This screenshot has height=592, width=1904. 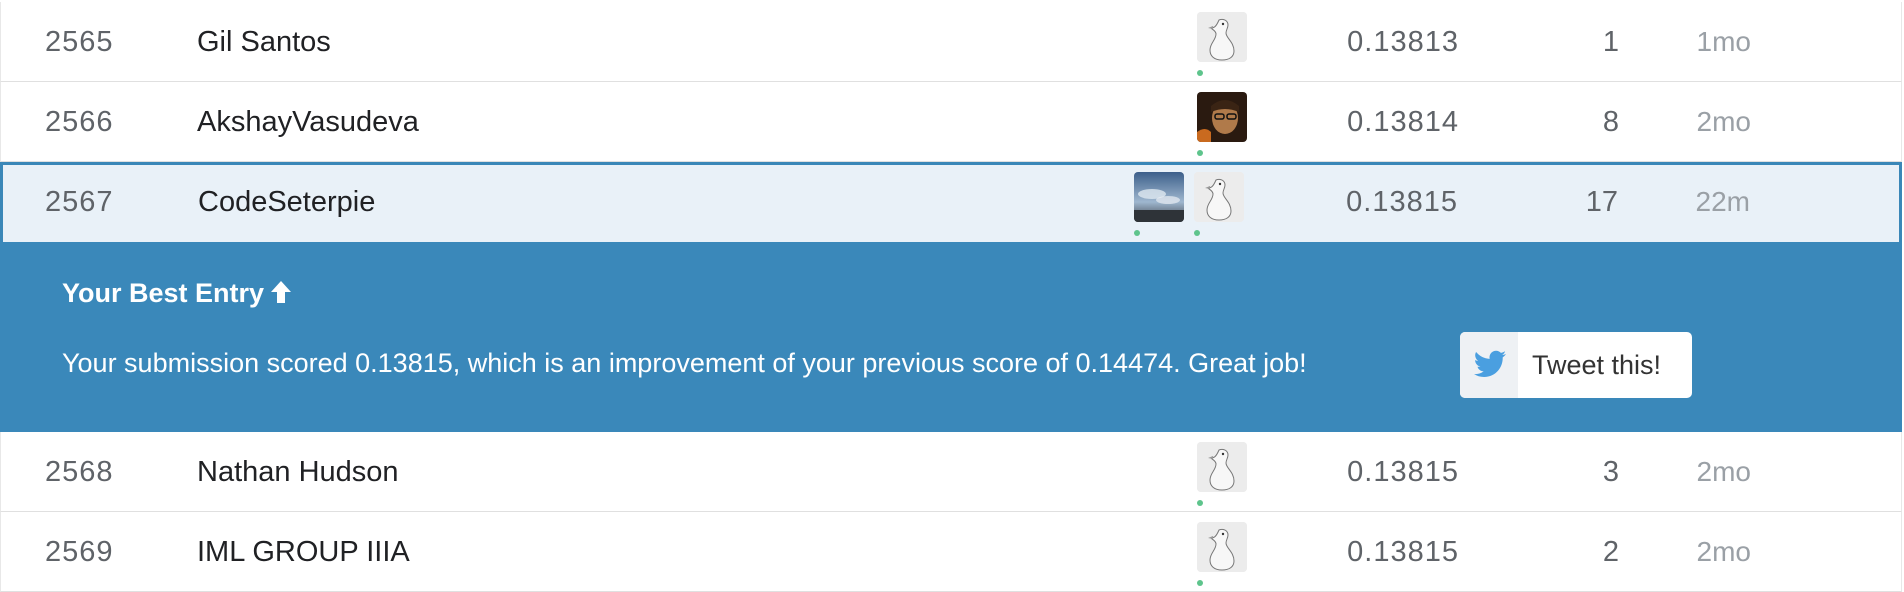 I want to click on banner-title: Your Best Entry, so click(x=177, y=294).